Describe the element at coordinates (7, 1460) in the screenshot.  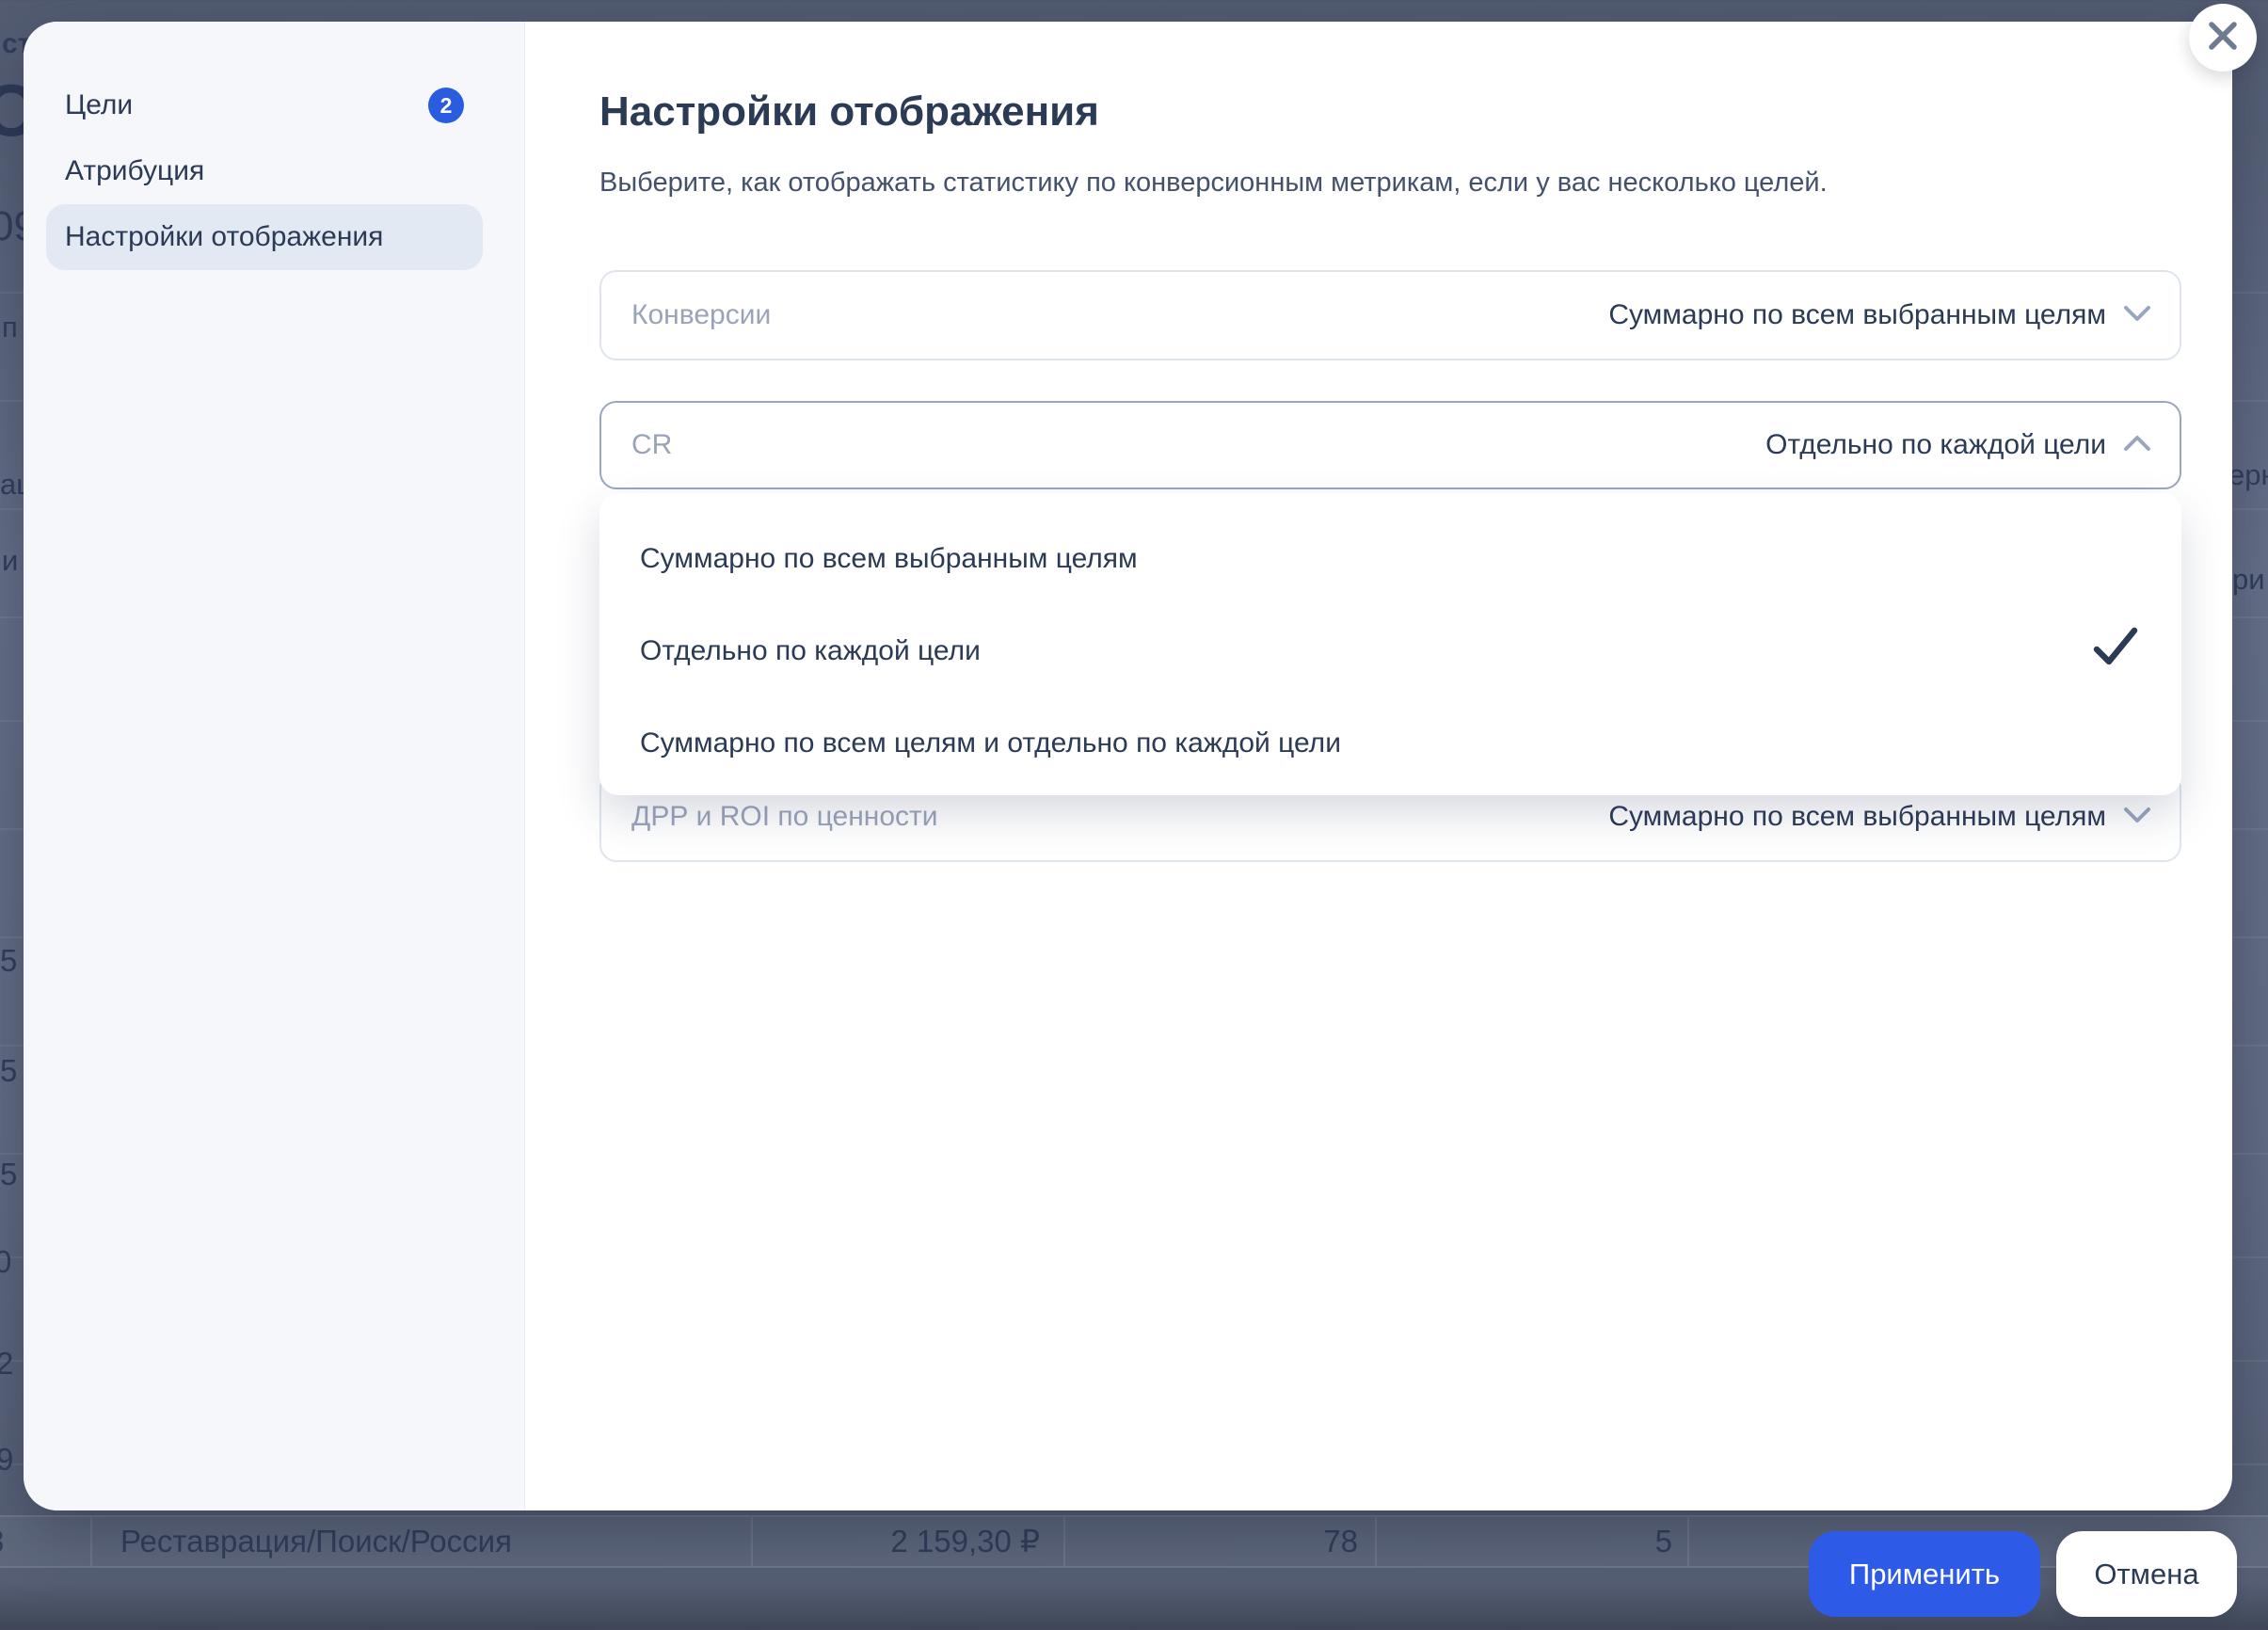
I see `bg-number-fragment: 9` at that location.